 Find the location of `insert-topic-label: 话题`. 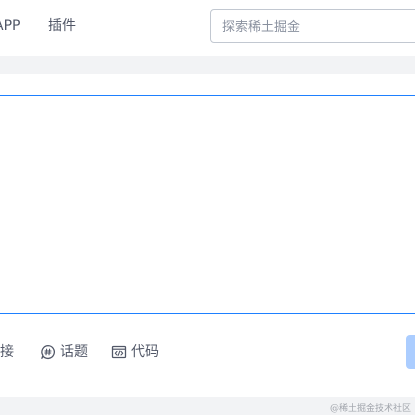

insert-topic-label: 话题 is located at coordinates (74, 352).